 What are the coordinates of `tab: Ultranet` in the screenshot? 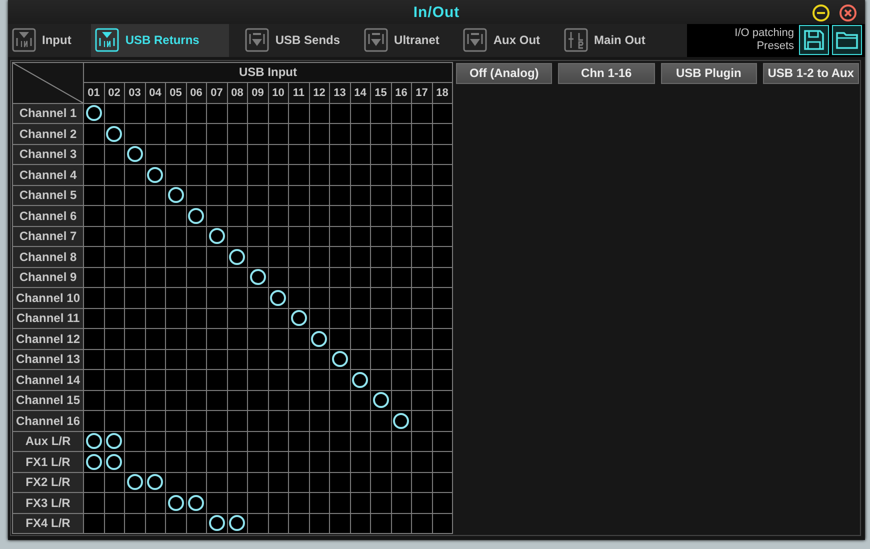 It's located at (404, 40).